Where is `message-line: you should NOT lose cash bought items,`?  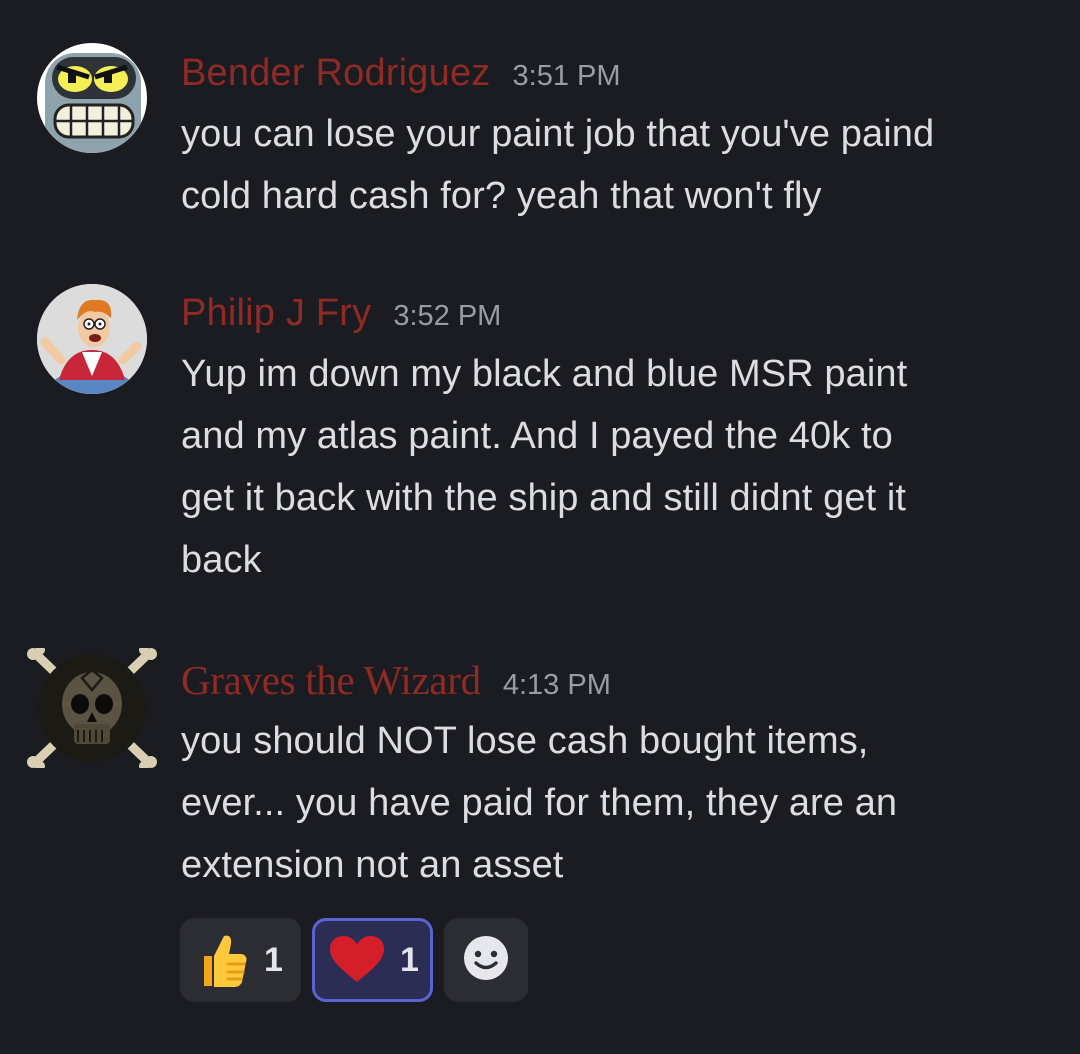 message-line: you should NOT lose cash bought items, is located at coordinates (525, 741).